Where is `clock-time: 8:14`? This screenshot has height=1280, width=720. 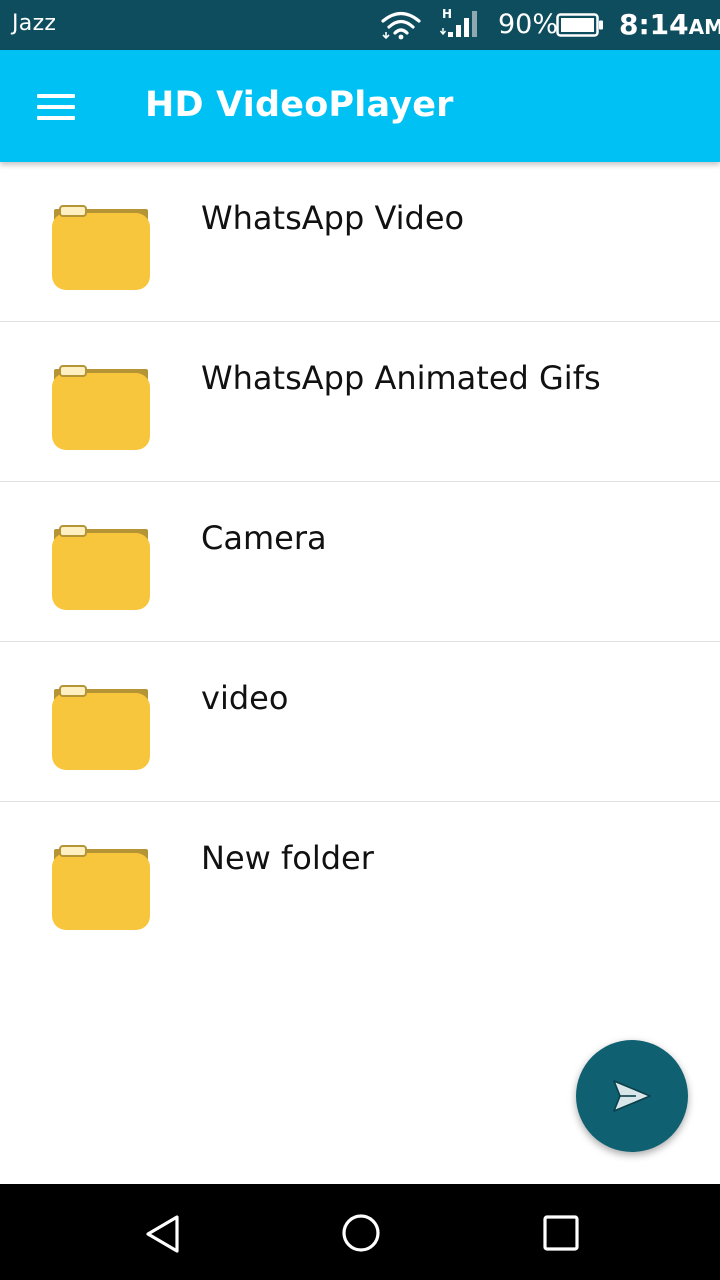 clock-time: 8:14 is located at coordinates (654, 24).